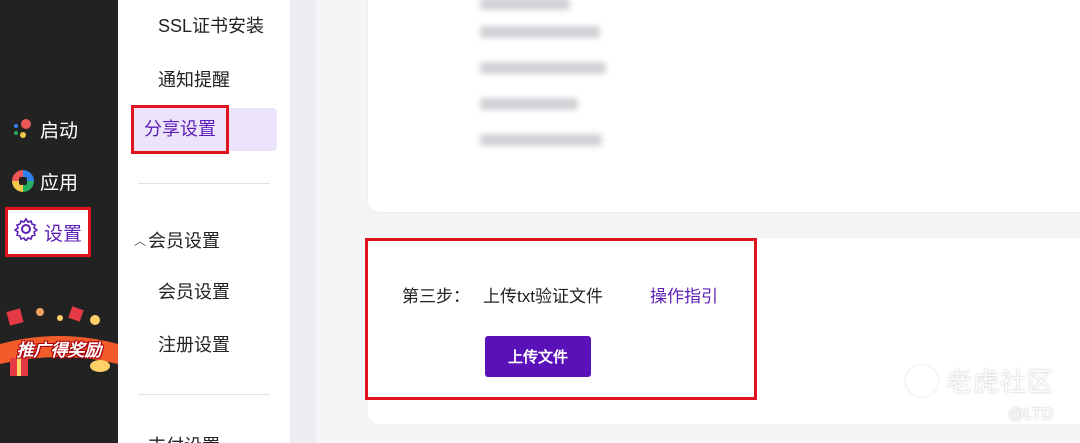  Describe the element at coordinates (63, 234) in the screenshot. I see `rail-item-label: 设置` at that location.